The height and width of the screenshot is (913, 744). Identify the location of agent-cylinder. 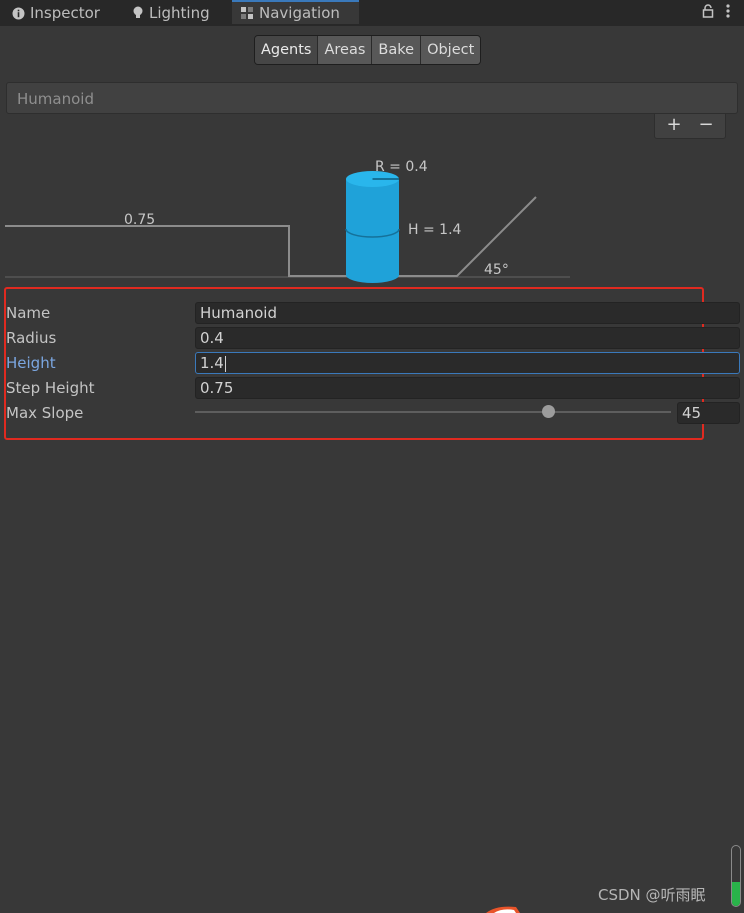
(372, 227).